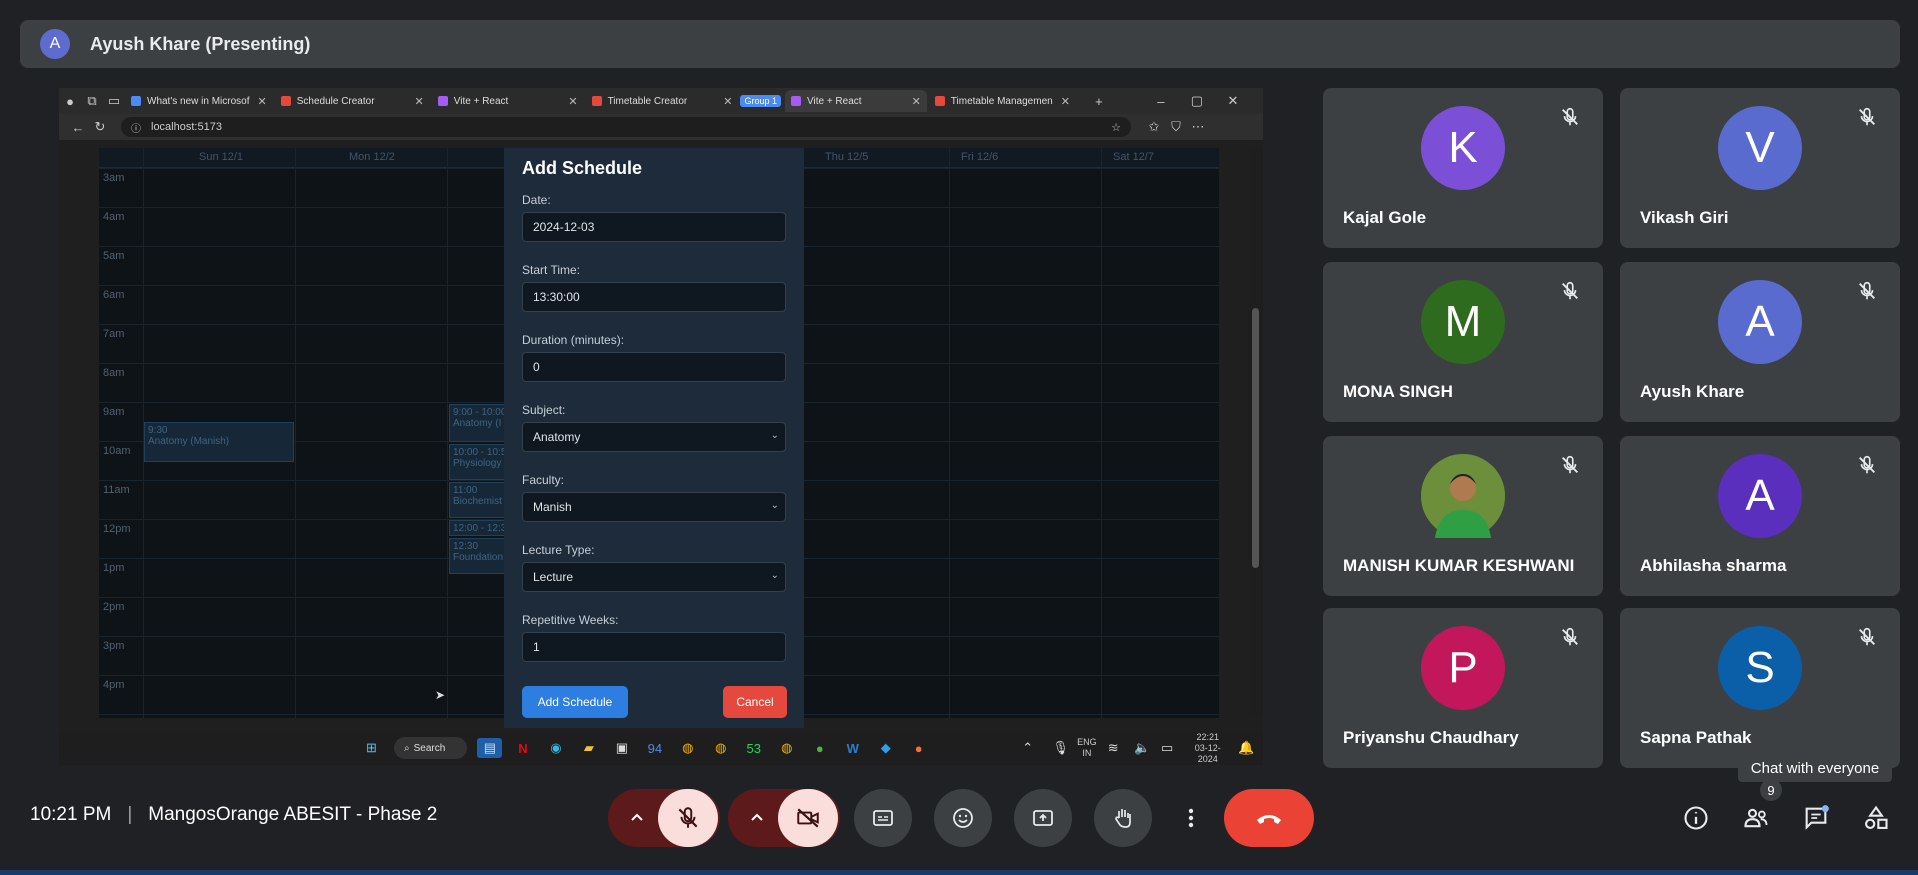 The width and height of the screenshot is (1918, 875). I want to click on duration-input: 0, so click(654, 367).